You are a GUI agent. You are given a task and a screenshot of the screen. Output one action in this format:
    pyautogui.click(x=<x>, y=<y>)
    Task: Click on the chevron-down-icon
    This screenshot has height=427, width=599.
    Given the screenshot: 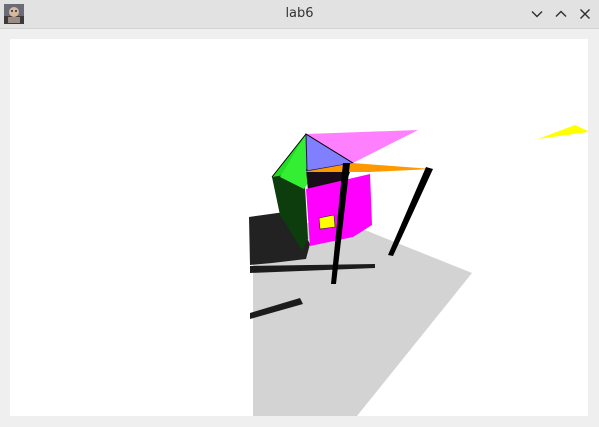 What is the action you would take?
    pyautogui.click(x=537, y=14)
    